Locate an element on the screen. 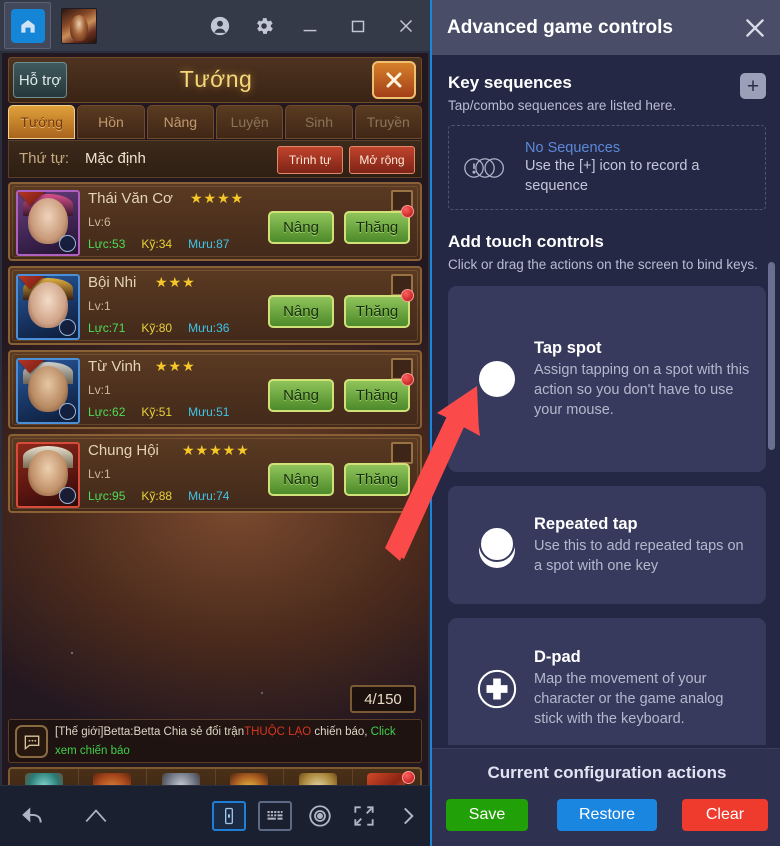  game-window-title: Tướng is located at coordinates (216, 79).